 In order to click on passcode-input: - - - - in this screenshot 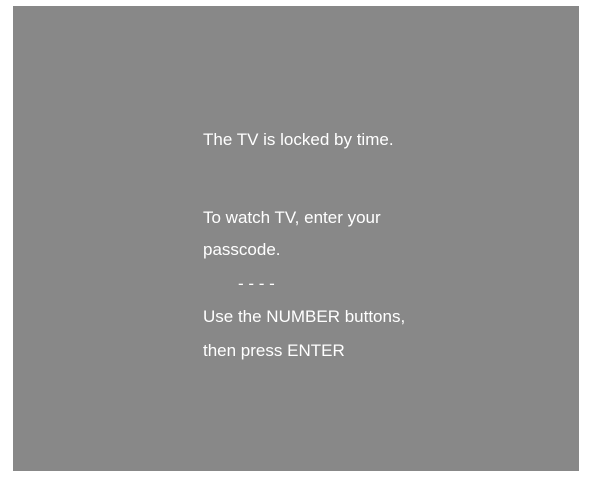, I will do `click(256, 284)`.